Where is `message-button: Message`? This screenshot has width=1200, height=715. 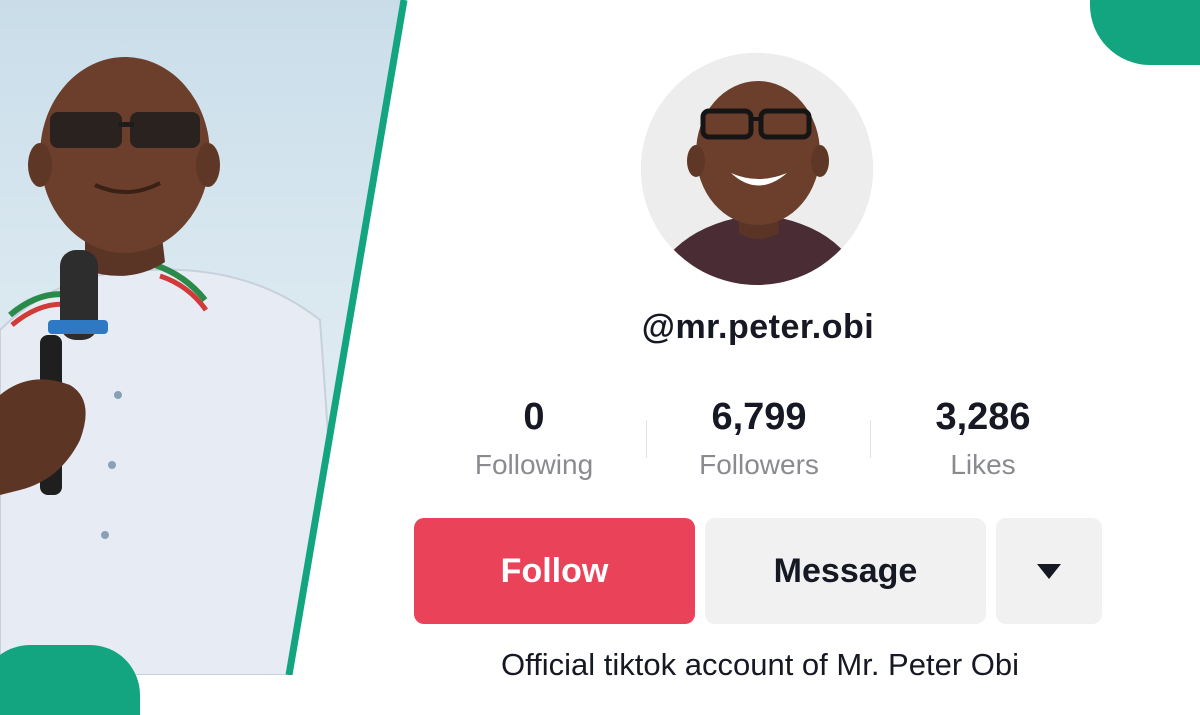 message-button: Message is located at coordinates (845, 571).